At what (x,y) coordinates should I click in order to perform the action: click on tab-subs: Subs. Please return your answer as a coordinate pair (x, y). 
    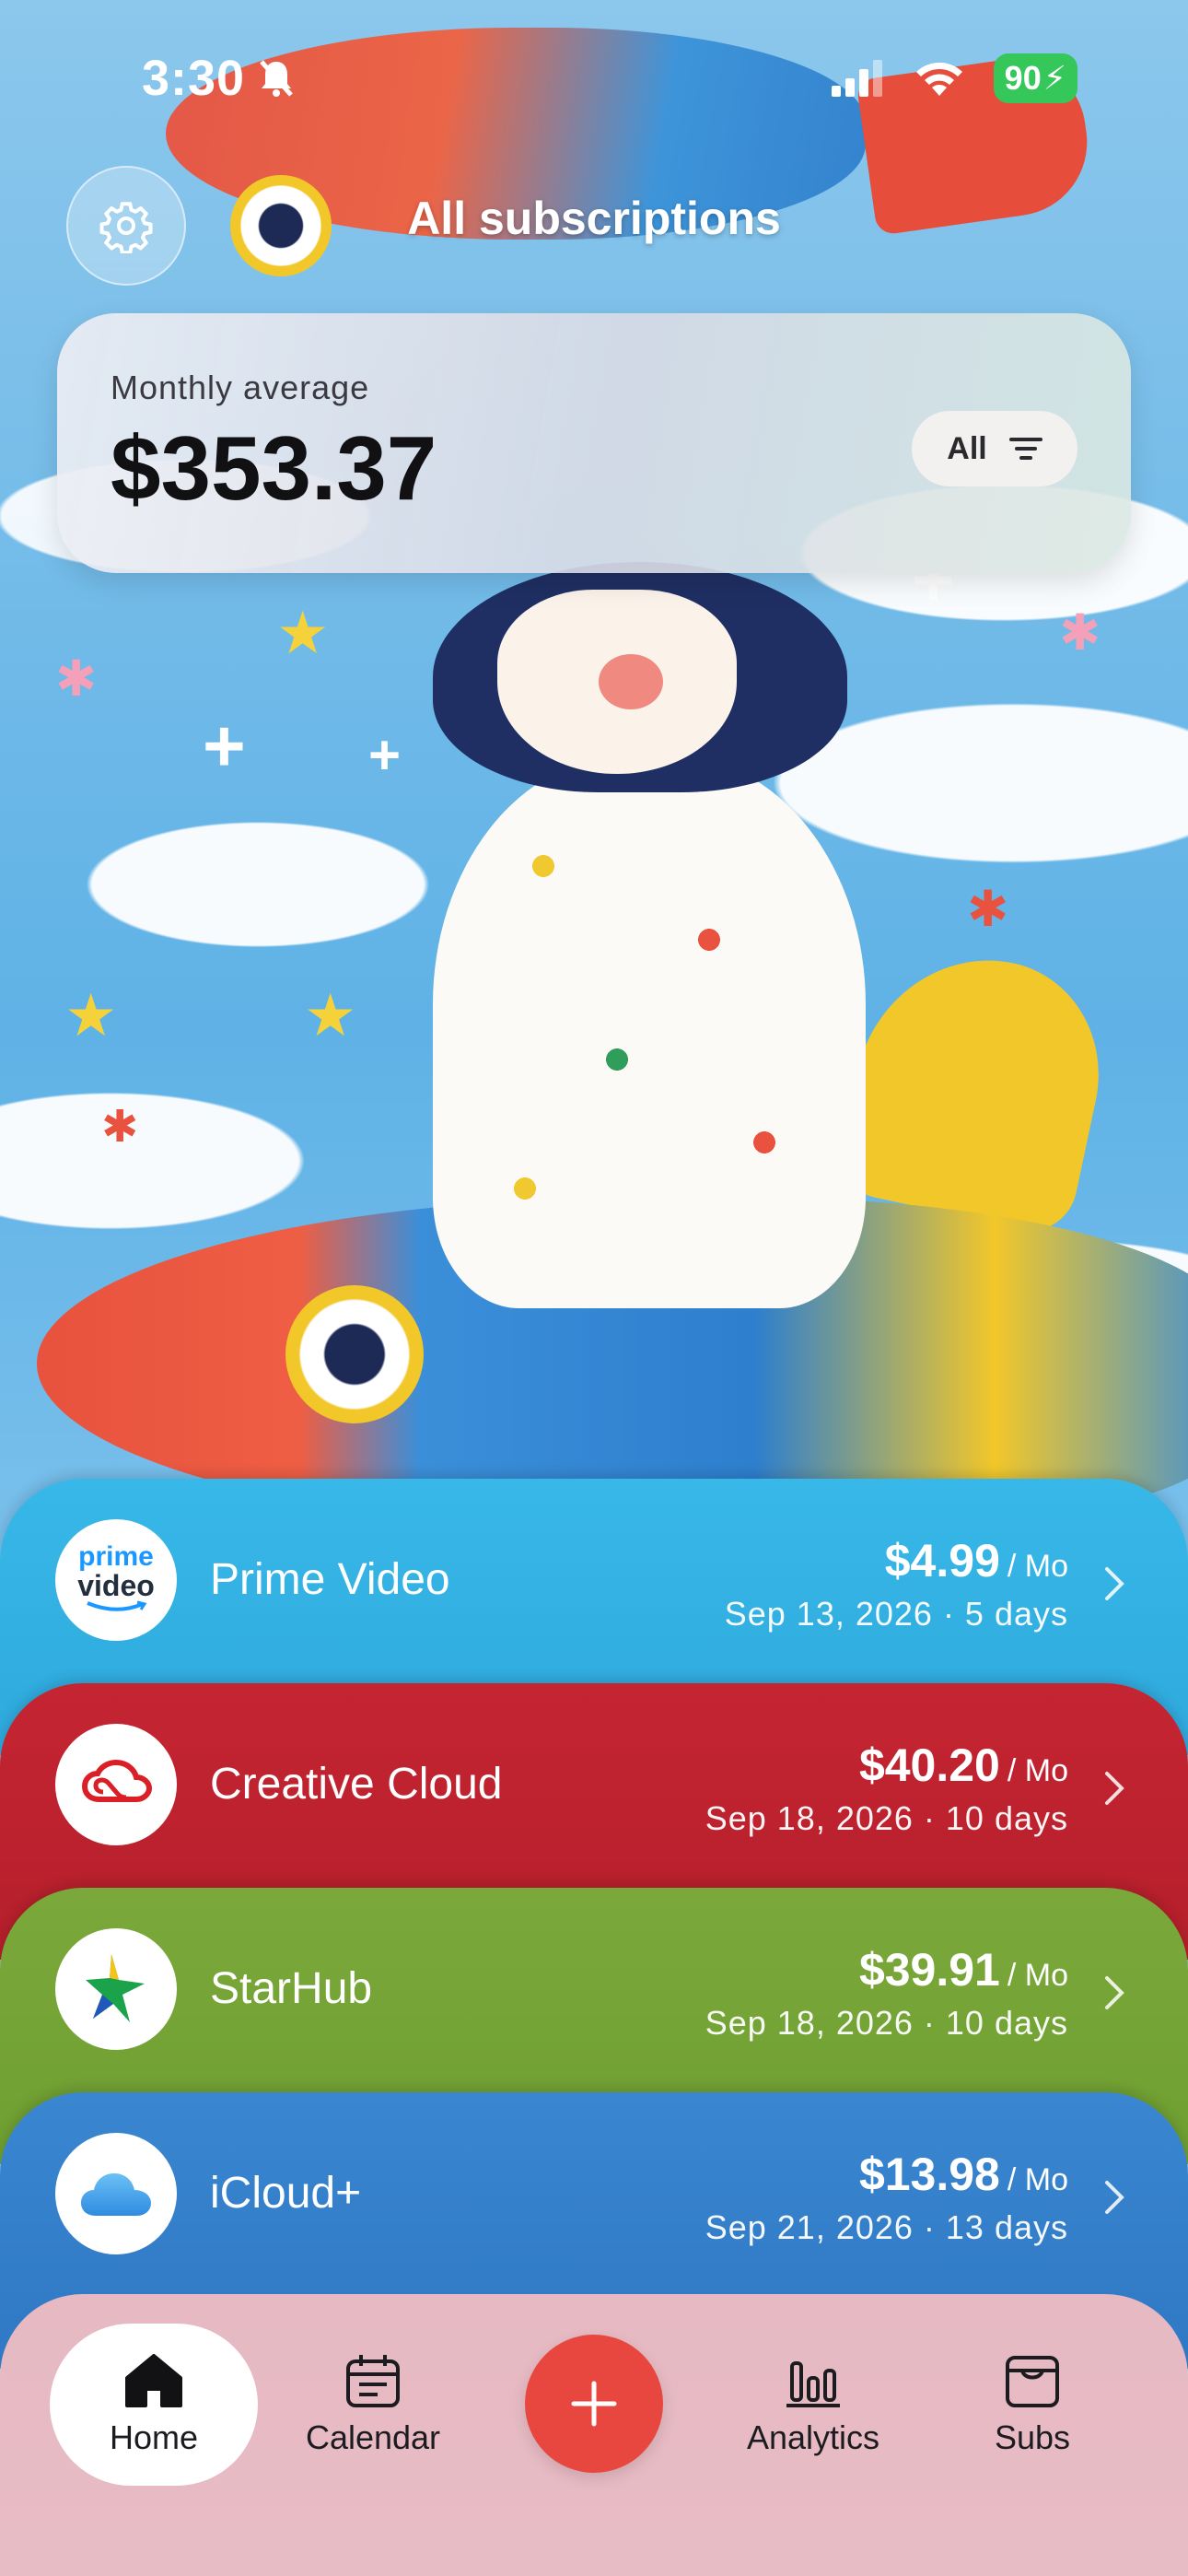
    Looking at the image, I should click on (1032, 2405).